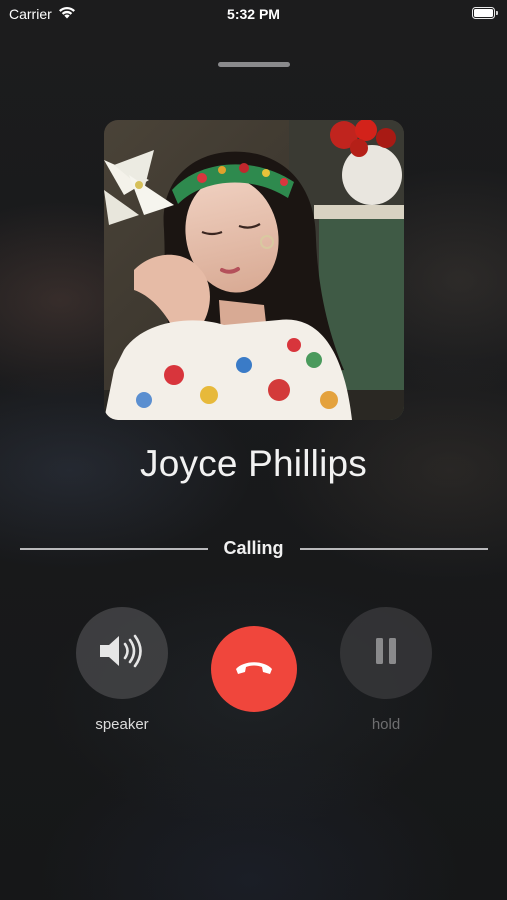 Image resolution: width=507 pixels, height=900 pixels. I want to click on drag-handle, so click(254, 64).